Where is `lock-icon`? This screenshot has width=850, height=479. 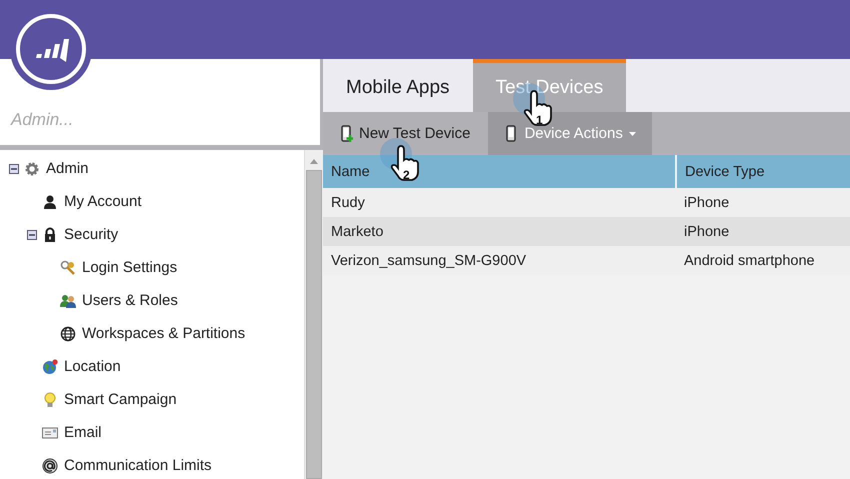 lock-icon is located at coordinates (50, 234).